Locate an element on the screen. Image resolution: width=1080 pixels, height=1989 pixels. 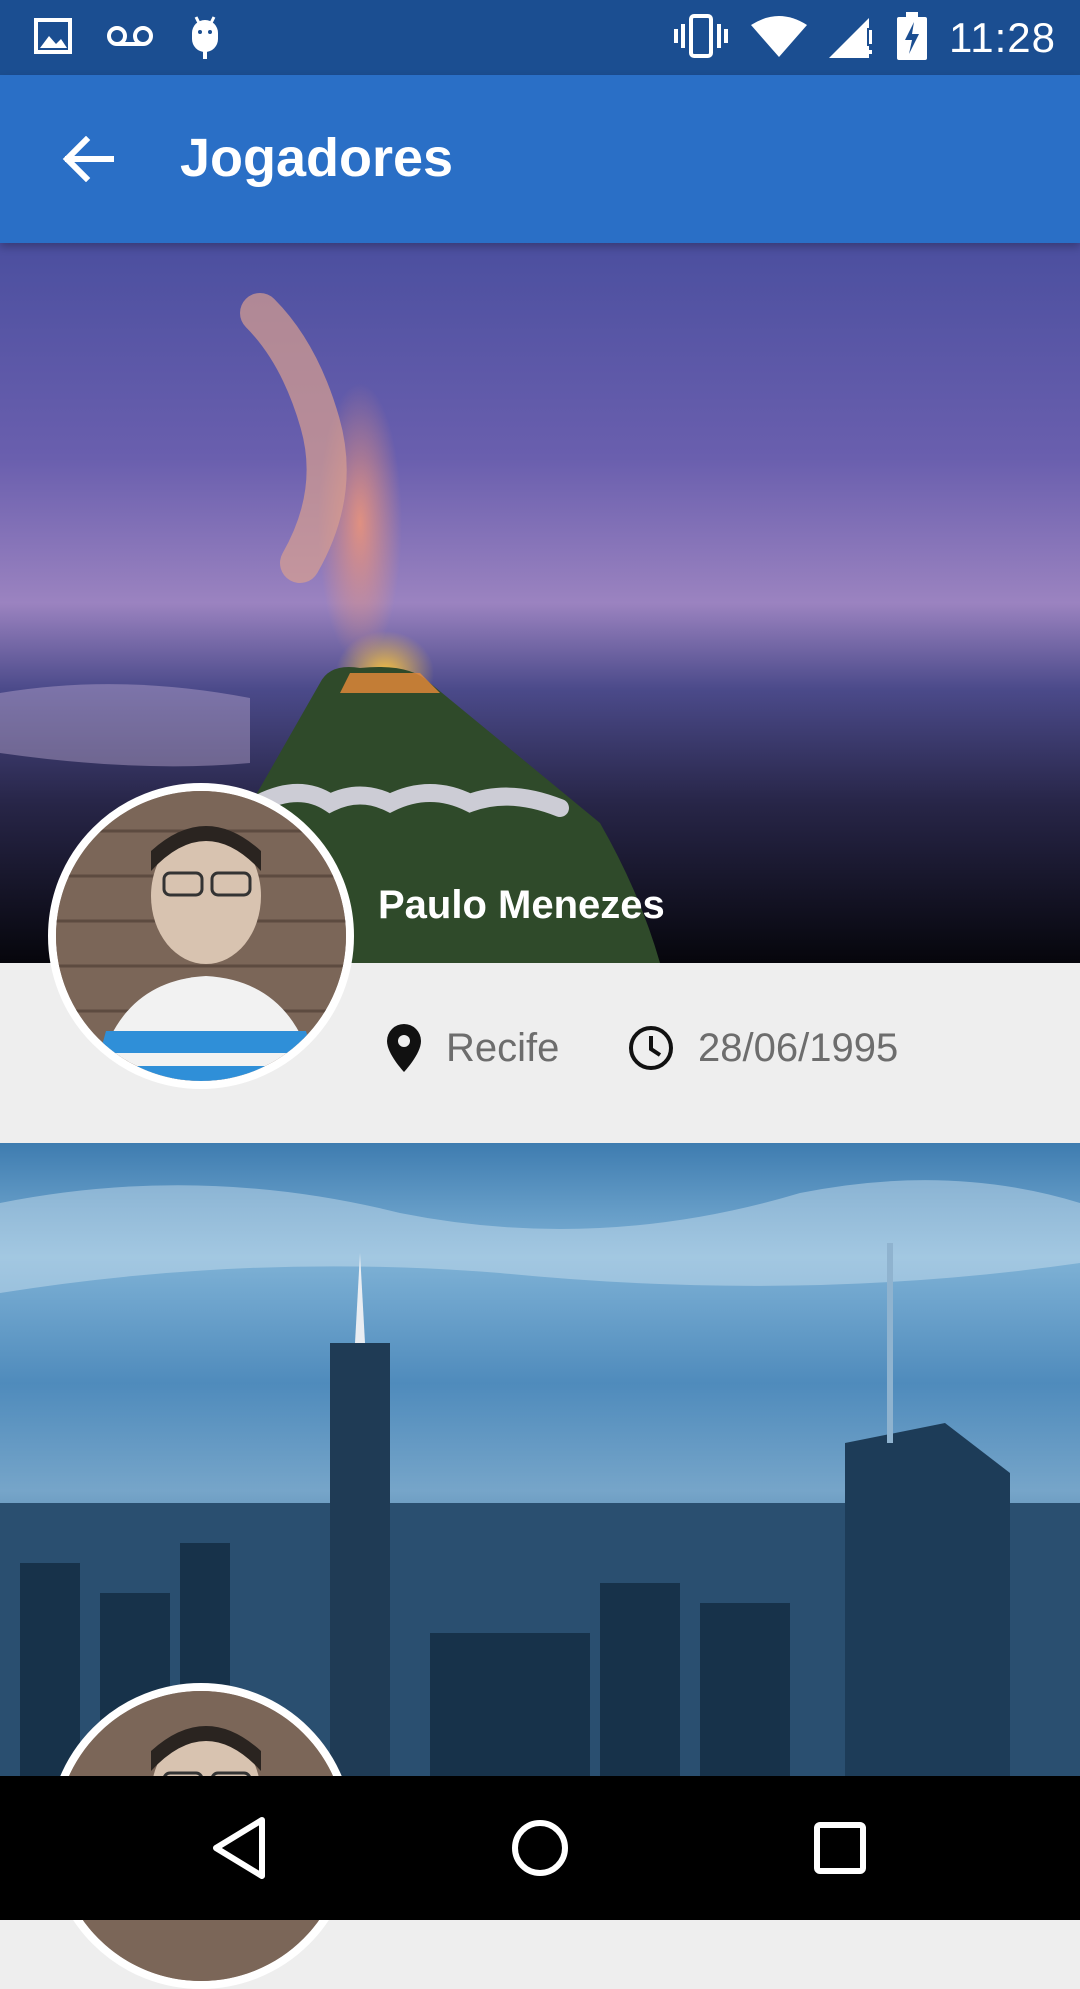
navigation-bar is located at coordinates (540, 1848).